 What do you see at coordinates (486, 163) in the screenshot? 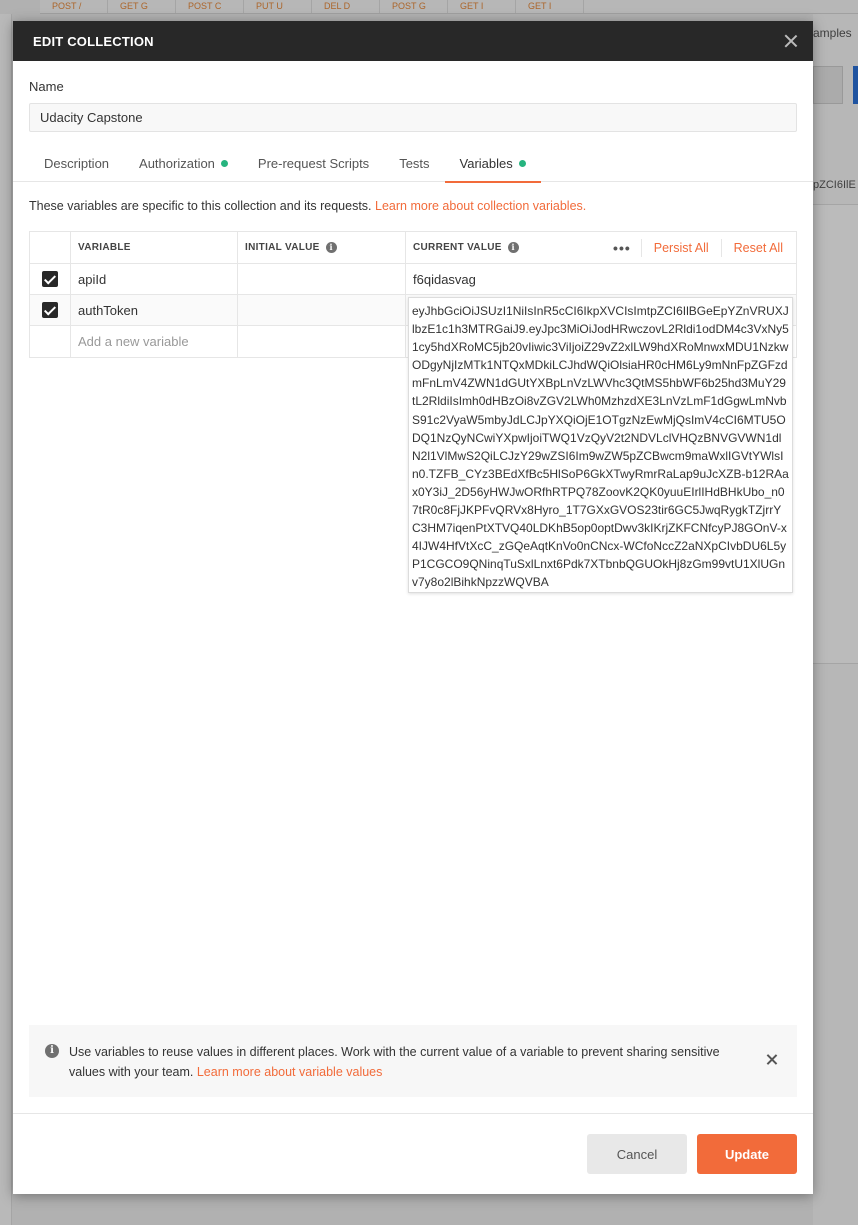
I see `tab-label: Variables` at bounding box center [486, 163].